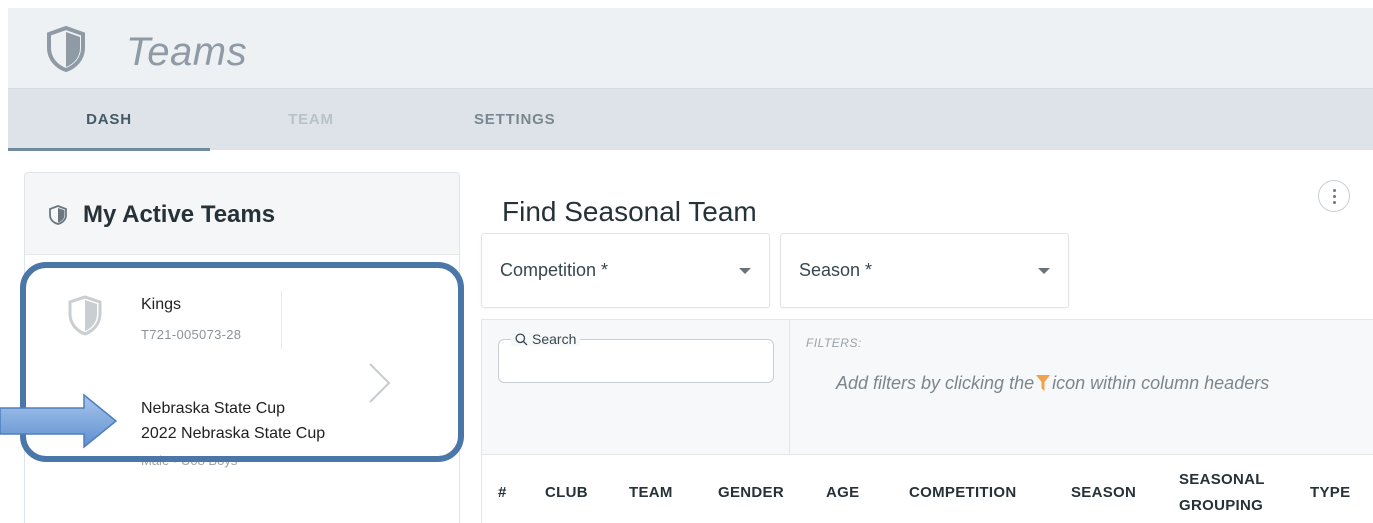 Image resolution: width=1373 pixels, height=523 pixels. What do you see at coordinates (836, 270) in the screenshot?
I see `season-select-label: Season *` at bounding box center [836, 270].